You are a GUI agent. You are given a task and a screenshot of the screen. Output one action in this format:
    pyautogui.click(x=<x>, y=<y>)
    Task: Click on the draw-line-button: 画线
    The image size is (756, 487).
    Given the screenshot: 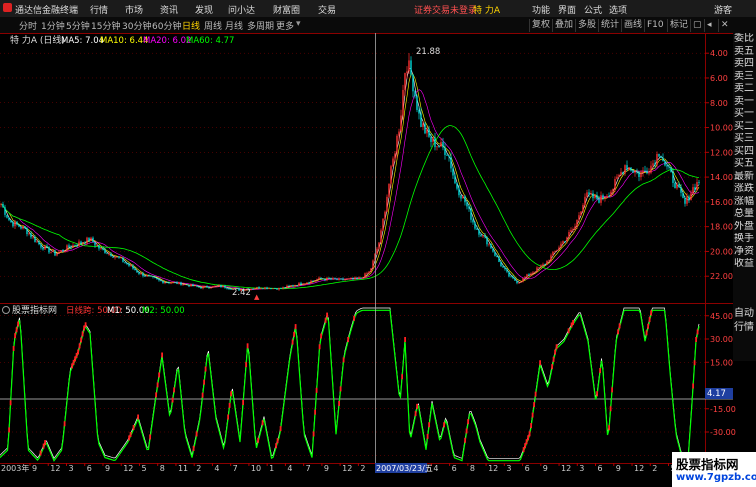 What is the action you would take?
    pyautogui.click(x=632, y=25)
    